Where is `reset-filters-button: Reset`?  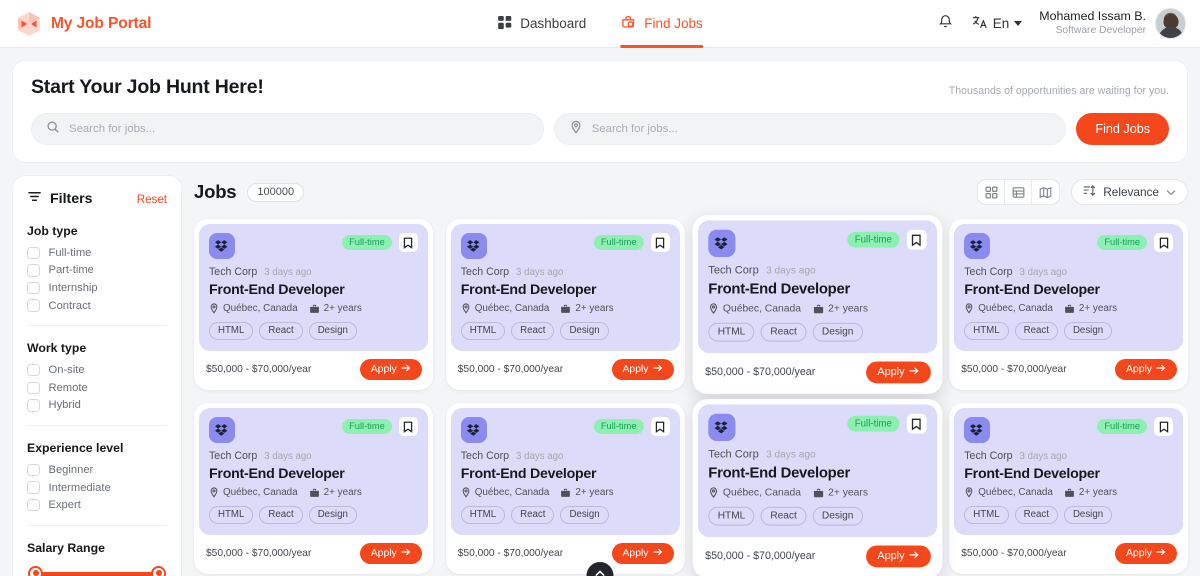 reset-filters-button: Reset is located at coordinates (152, 199).